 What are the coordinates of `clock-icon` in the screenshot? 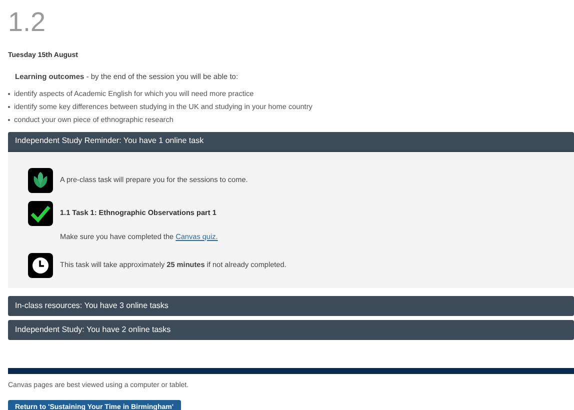 It's located at (40, 265).